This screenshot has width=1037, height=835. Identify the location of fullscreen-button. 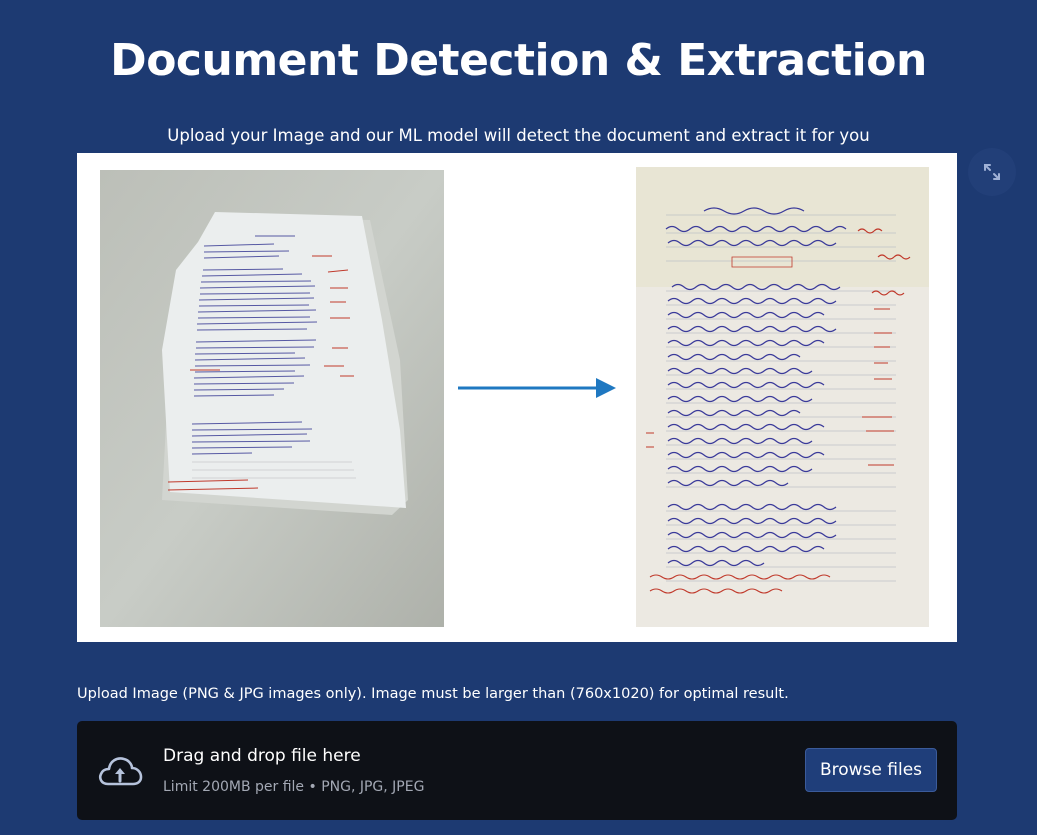
(992, 172).